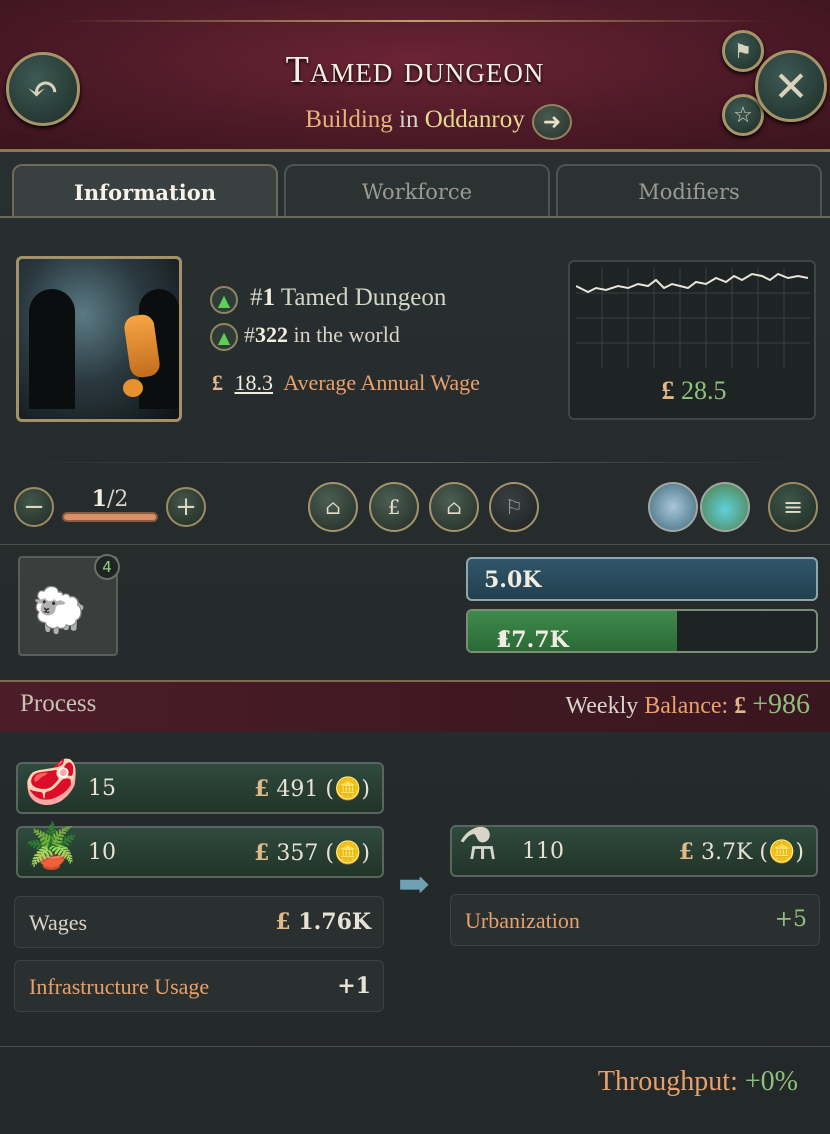  I want to click on plus-icon: +, so click(186, 507).